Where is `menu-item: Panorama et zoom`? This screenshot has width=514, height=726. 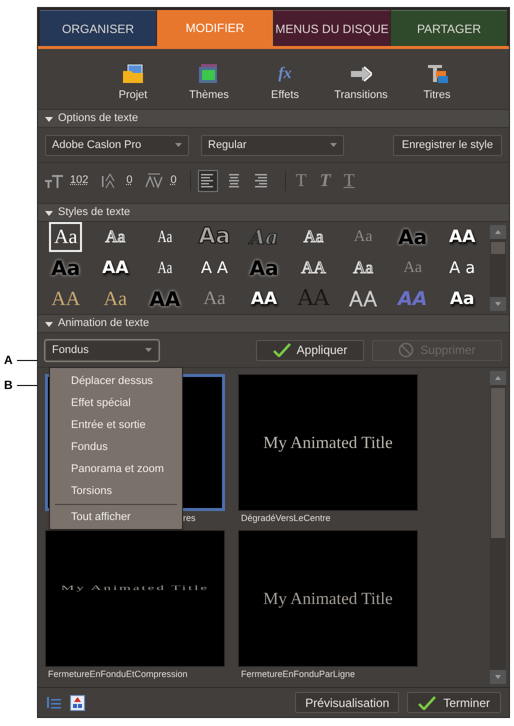
menu-item: Panorama et zoom is located at coordinates (116, 469).